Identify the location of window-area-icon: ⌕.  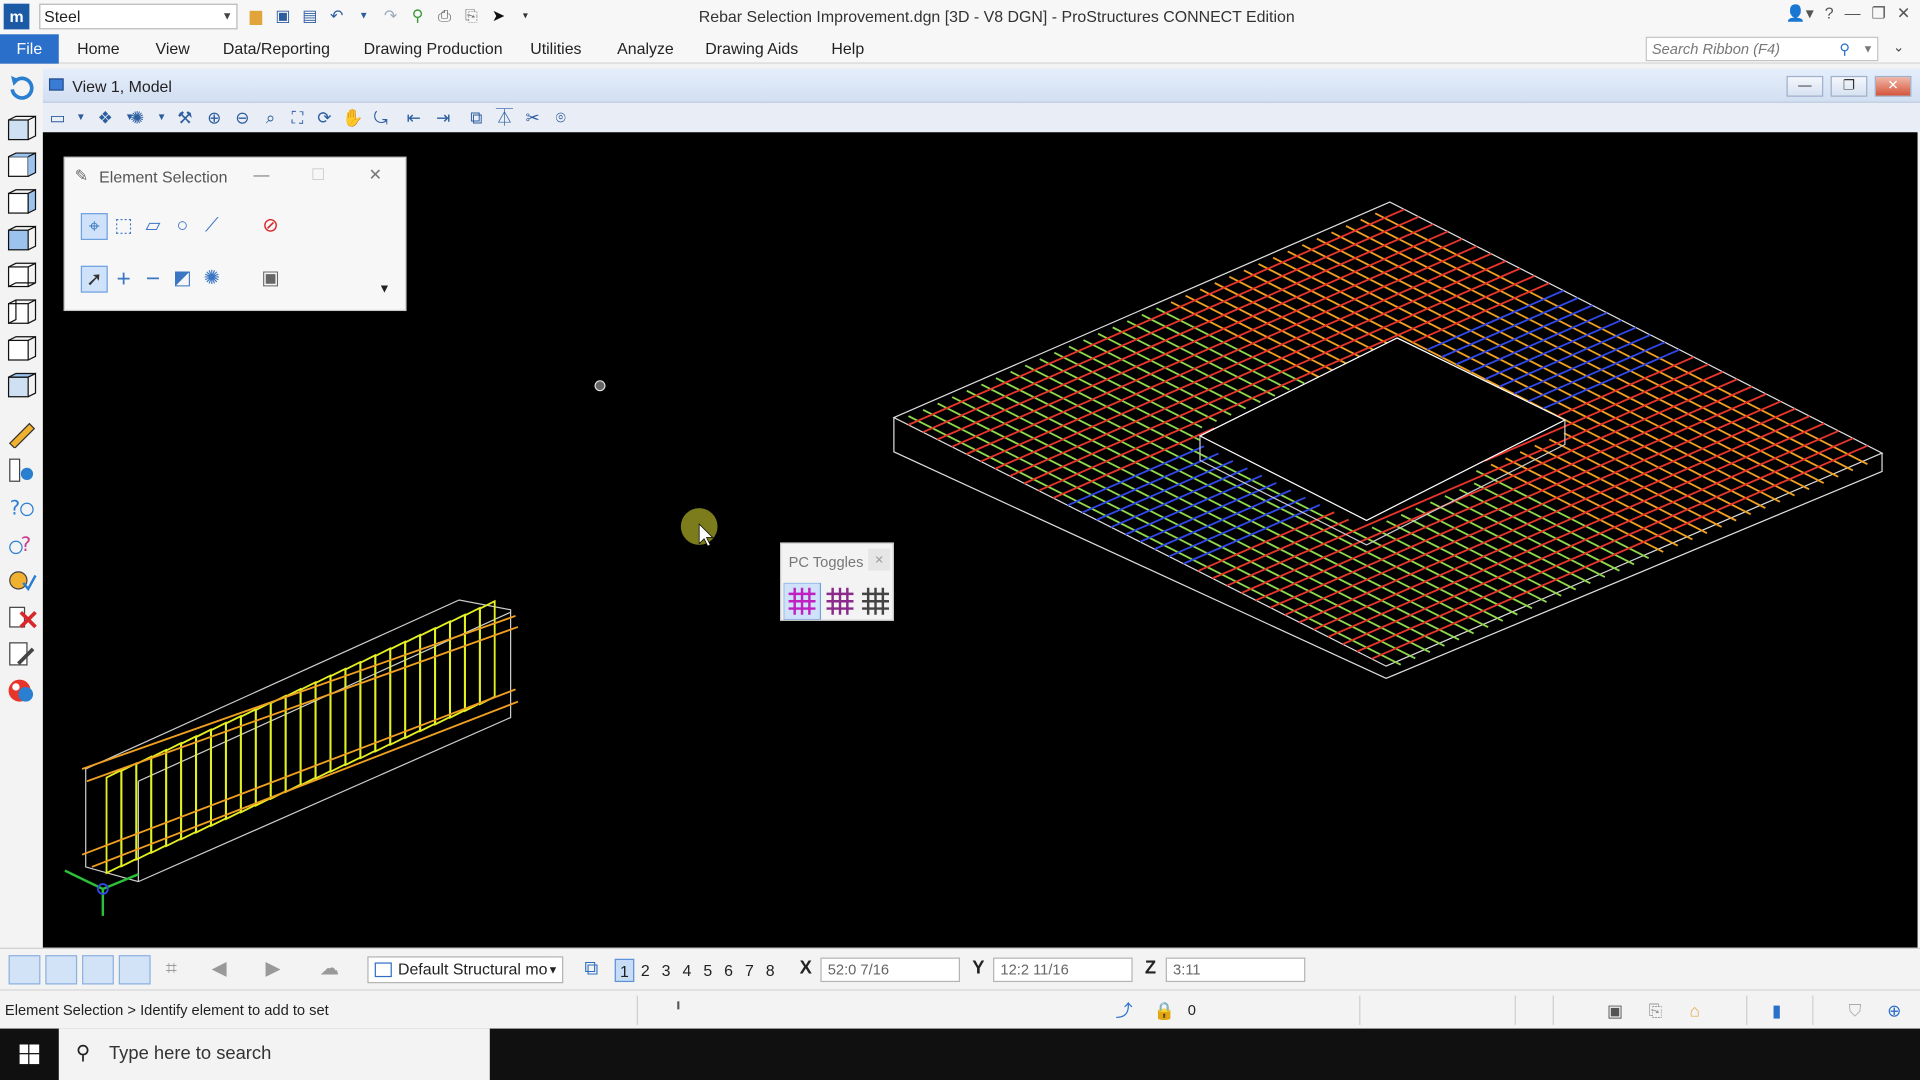
(271, 118).